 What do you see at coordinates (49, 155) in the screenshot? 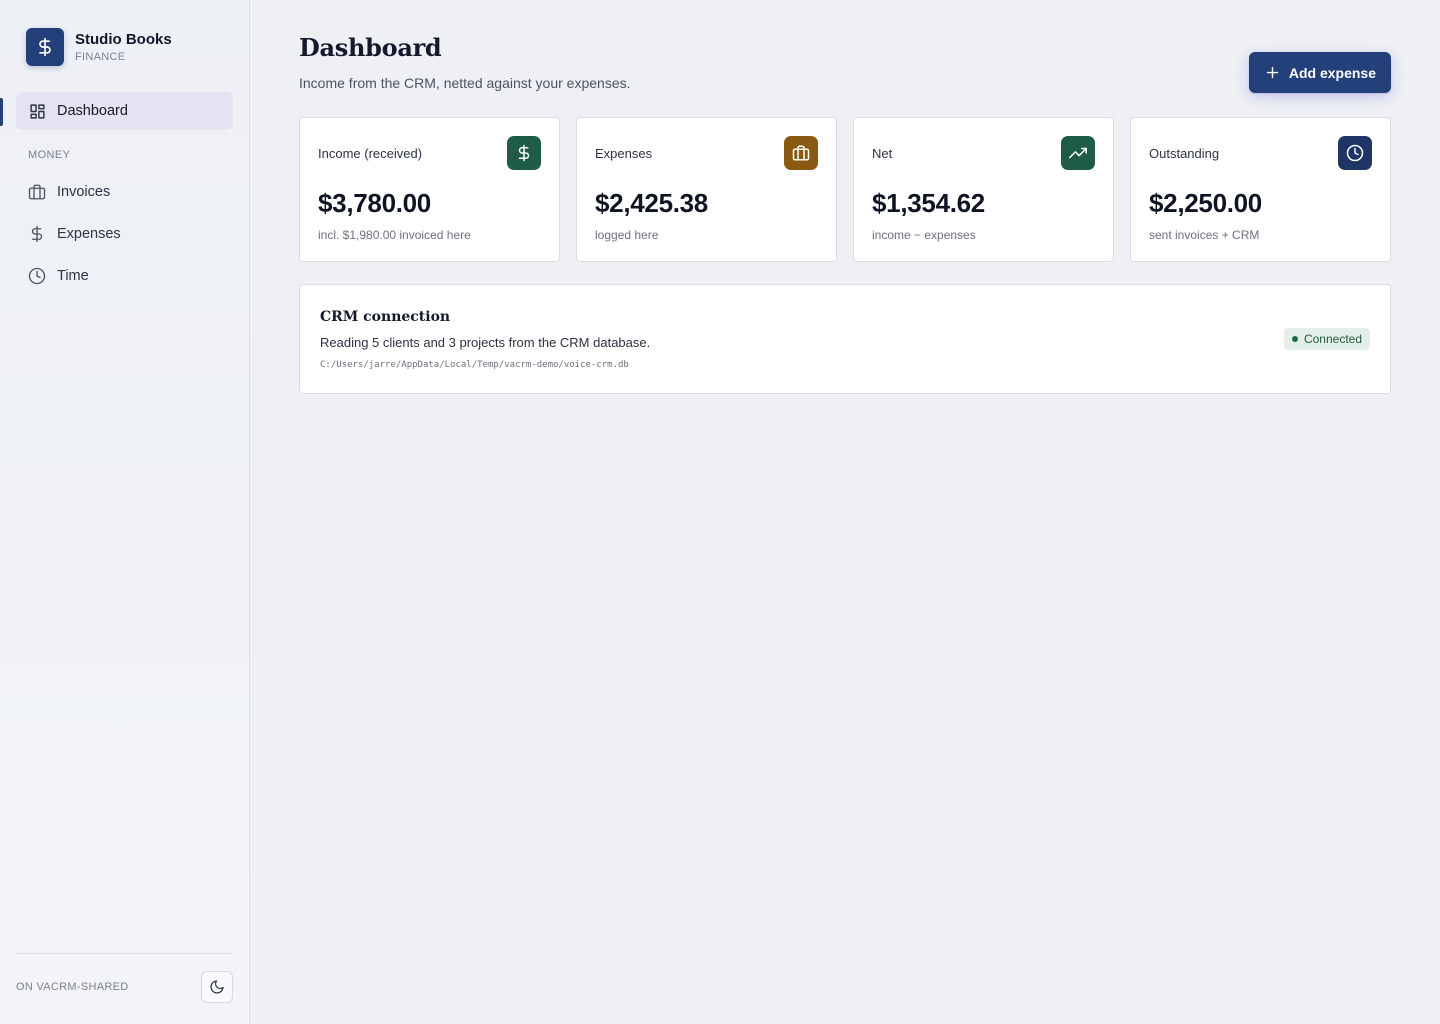
I see `section-label-money: MONEY` at bounding box center [49, 155].